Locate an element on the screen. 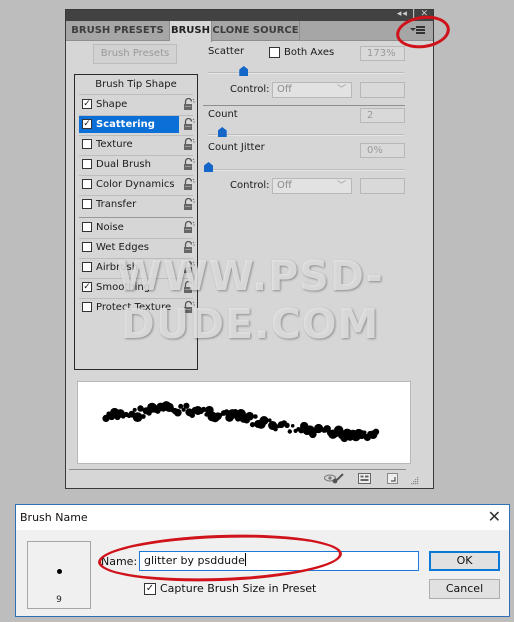 The width and height of the screenshot is (514, 622). count-label: Count is located at coordinates (223, 114).